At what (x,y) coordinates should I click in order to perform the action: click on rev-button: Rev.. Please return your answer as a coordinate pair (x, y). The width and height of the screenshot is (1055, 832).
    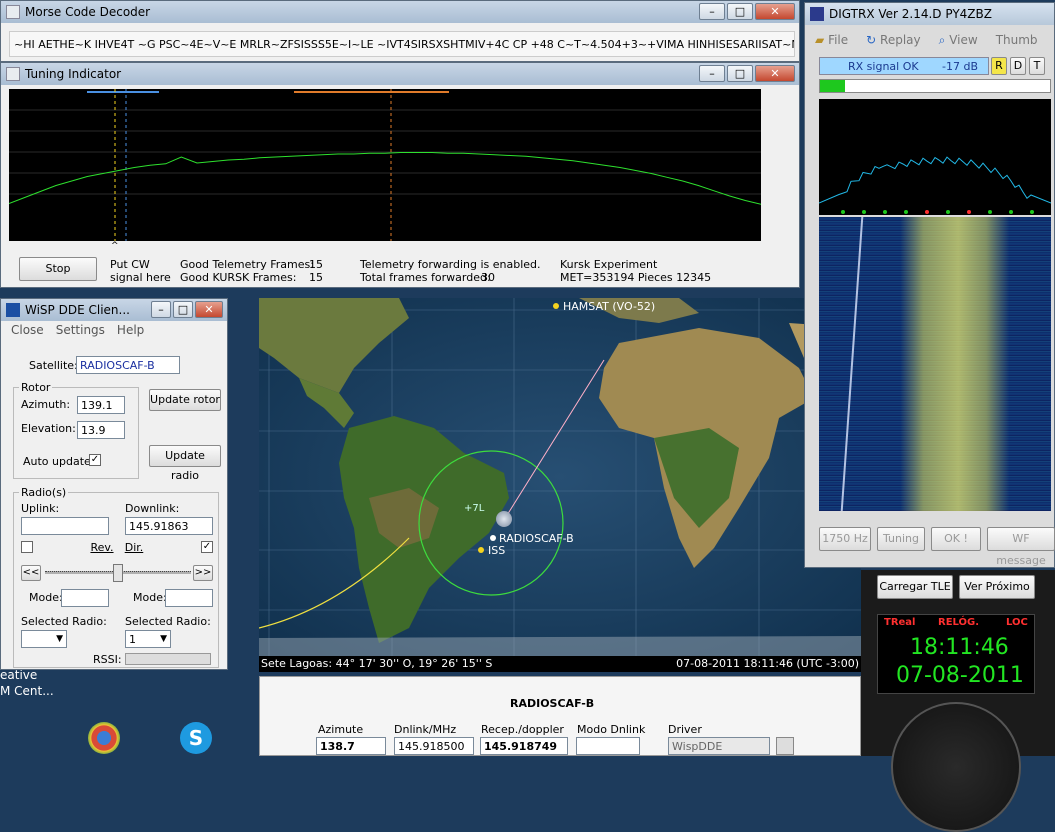
    Looking at the image, I should click on (102, 549).